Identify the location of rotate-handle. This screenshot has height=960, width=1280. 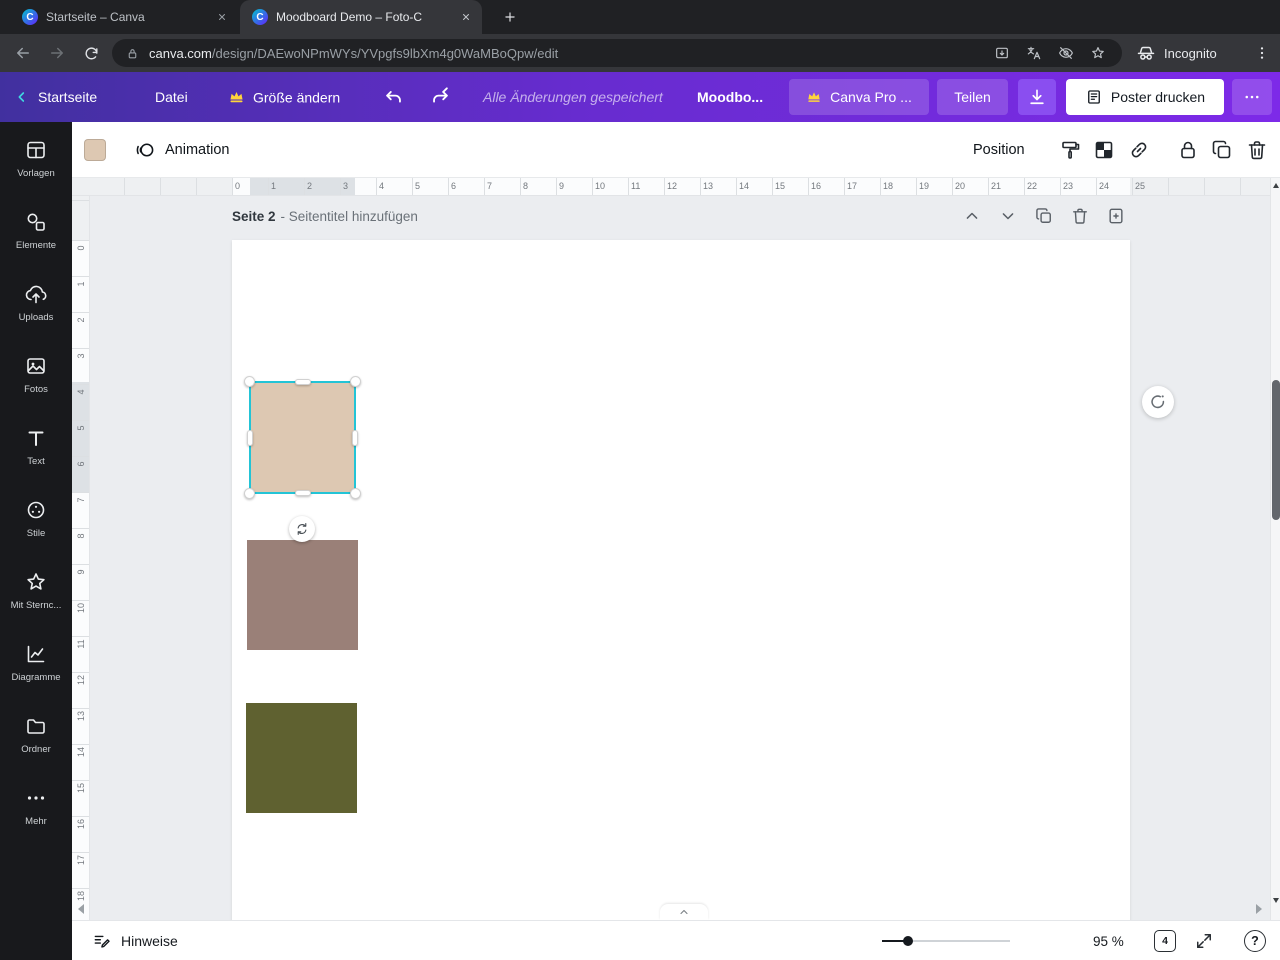
(302, 529).